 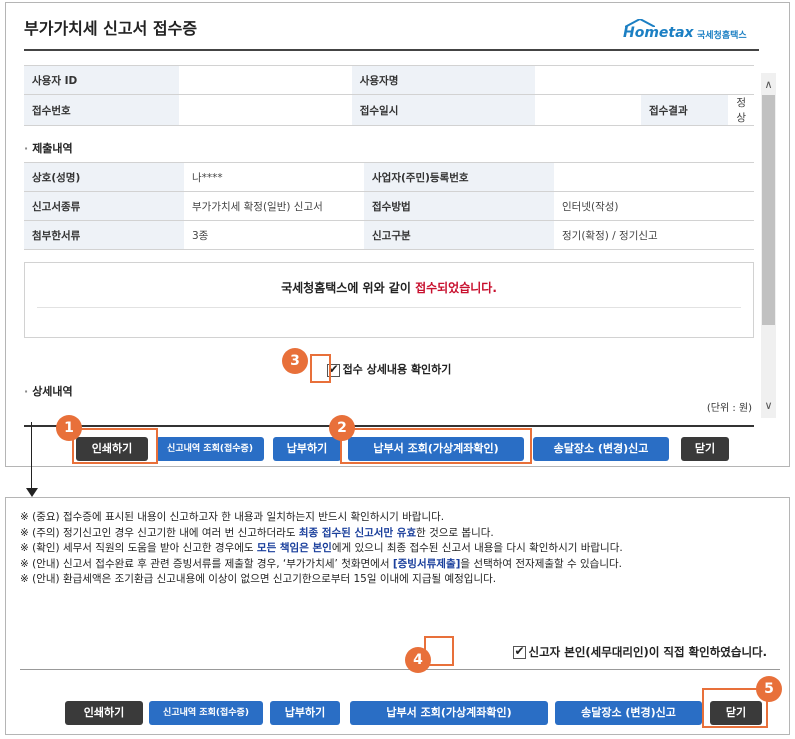 What do you see at coordinates (274, 177) in the screenshot?
I see `field-value: 나****` at bounding box center [274, 177].